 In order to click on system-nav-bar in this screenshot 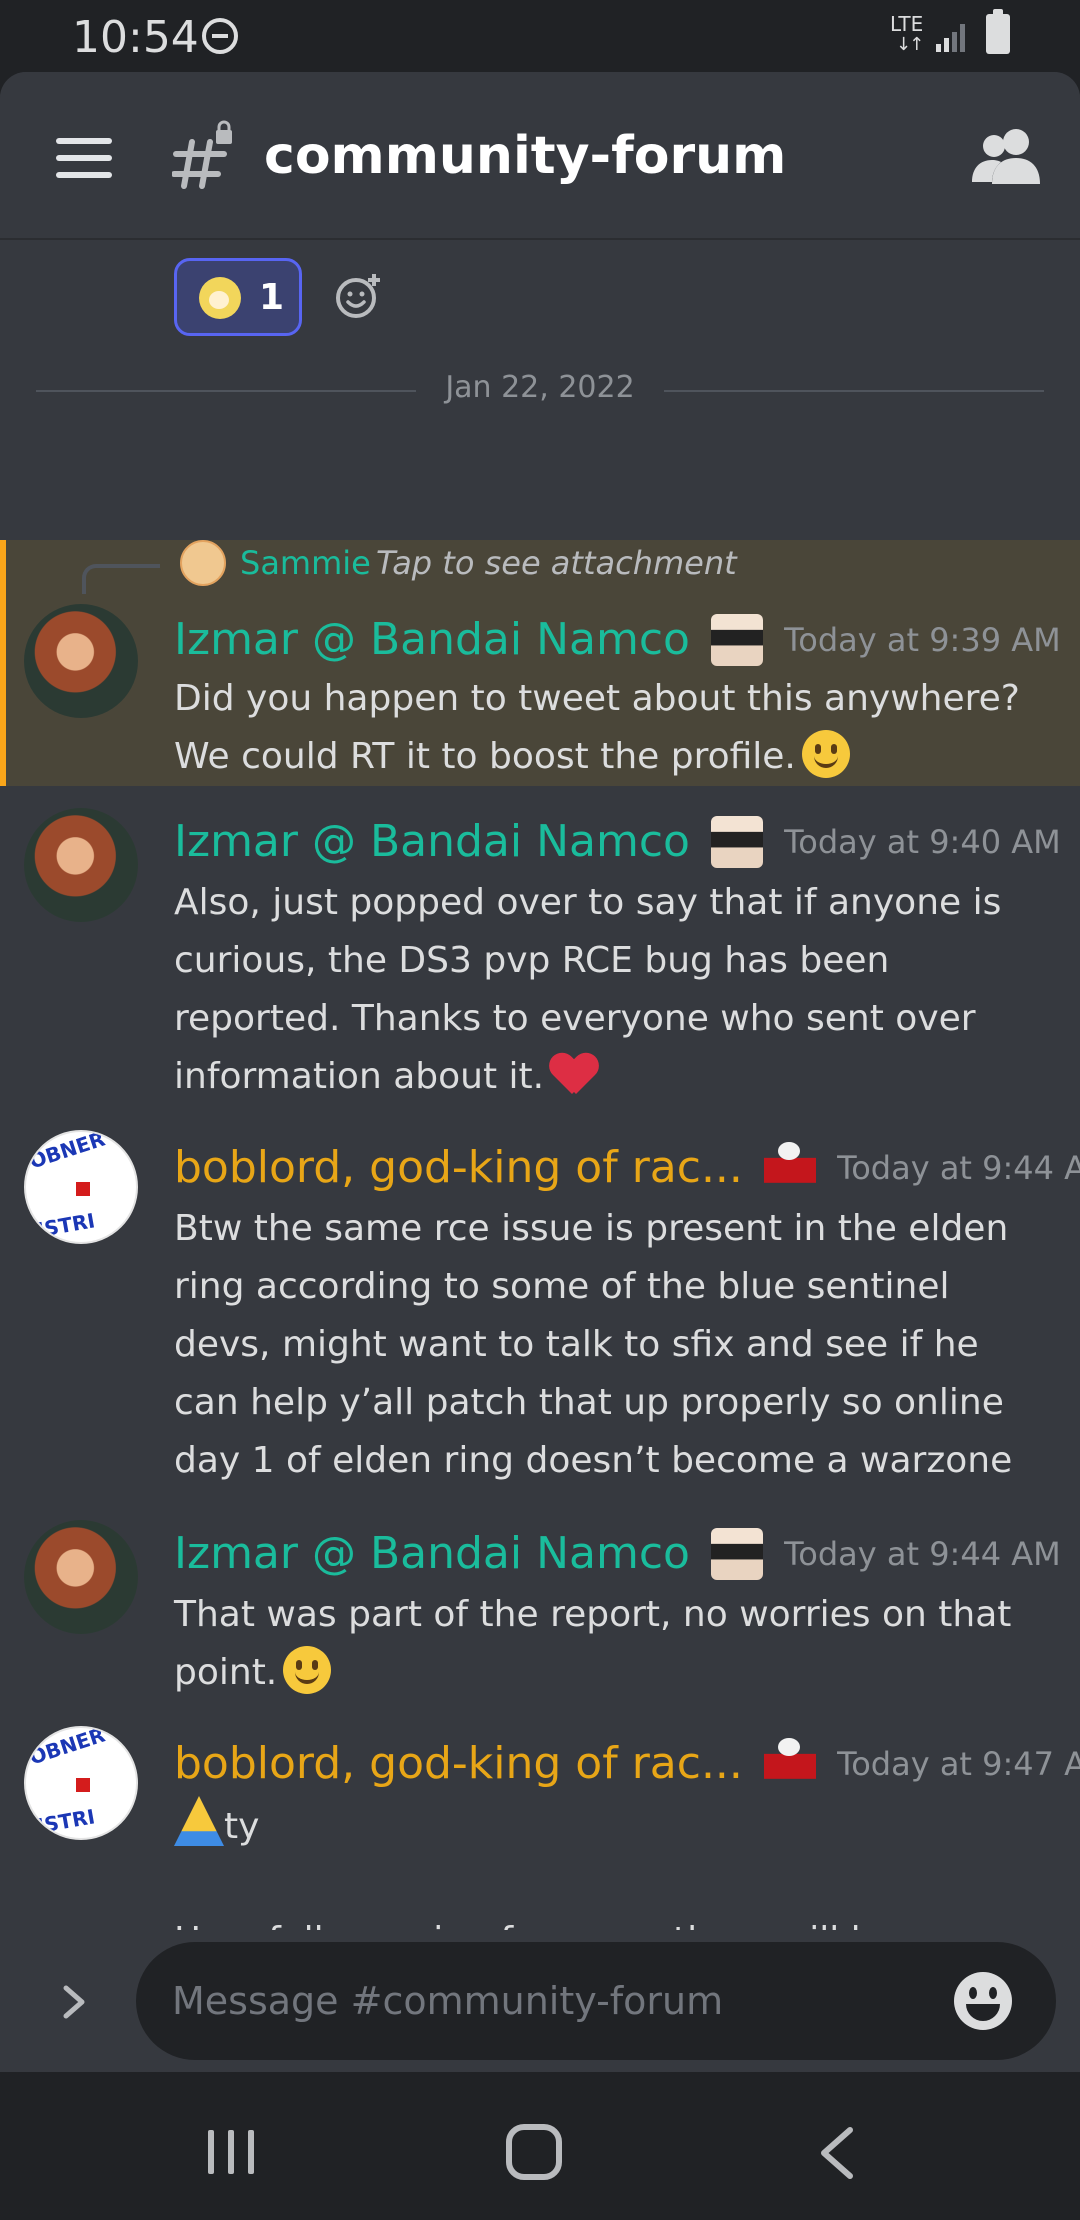, I will do `click(540, 2147)`.